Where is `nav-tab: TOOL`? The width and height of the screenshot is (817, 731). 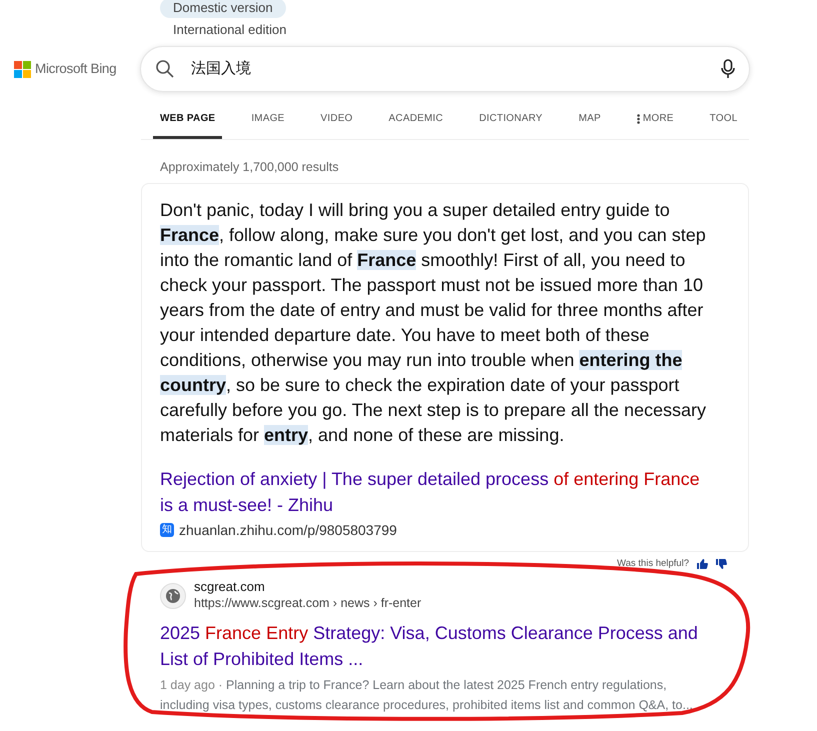
nav-tab: TOOL is located at coordinates (723, 122).